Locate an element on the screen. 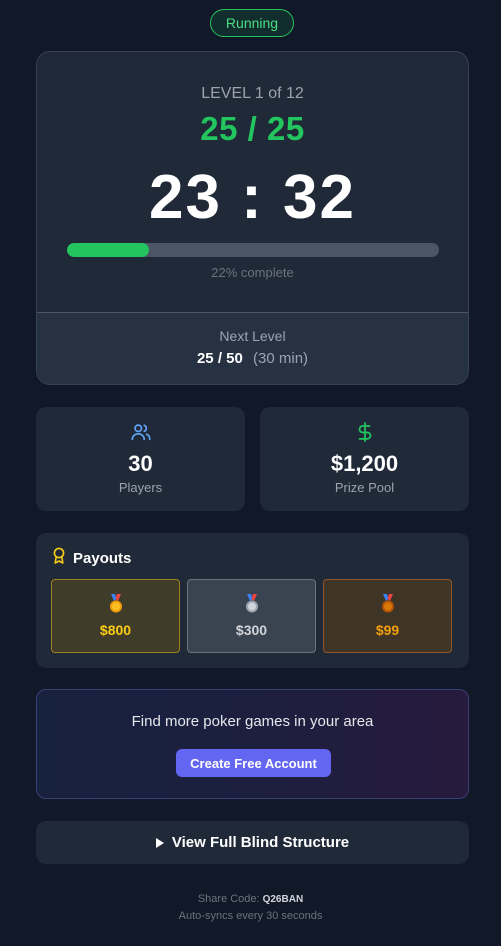 This screenshot has width=501, height=946. share-code-value: Q26BAN is located at coordinates (283, 899).